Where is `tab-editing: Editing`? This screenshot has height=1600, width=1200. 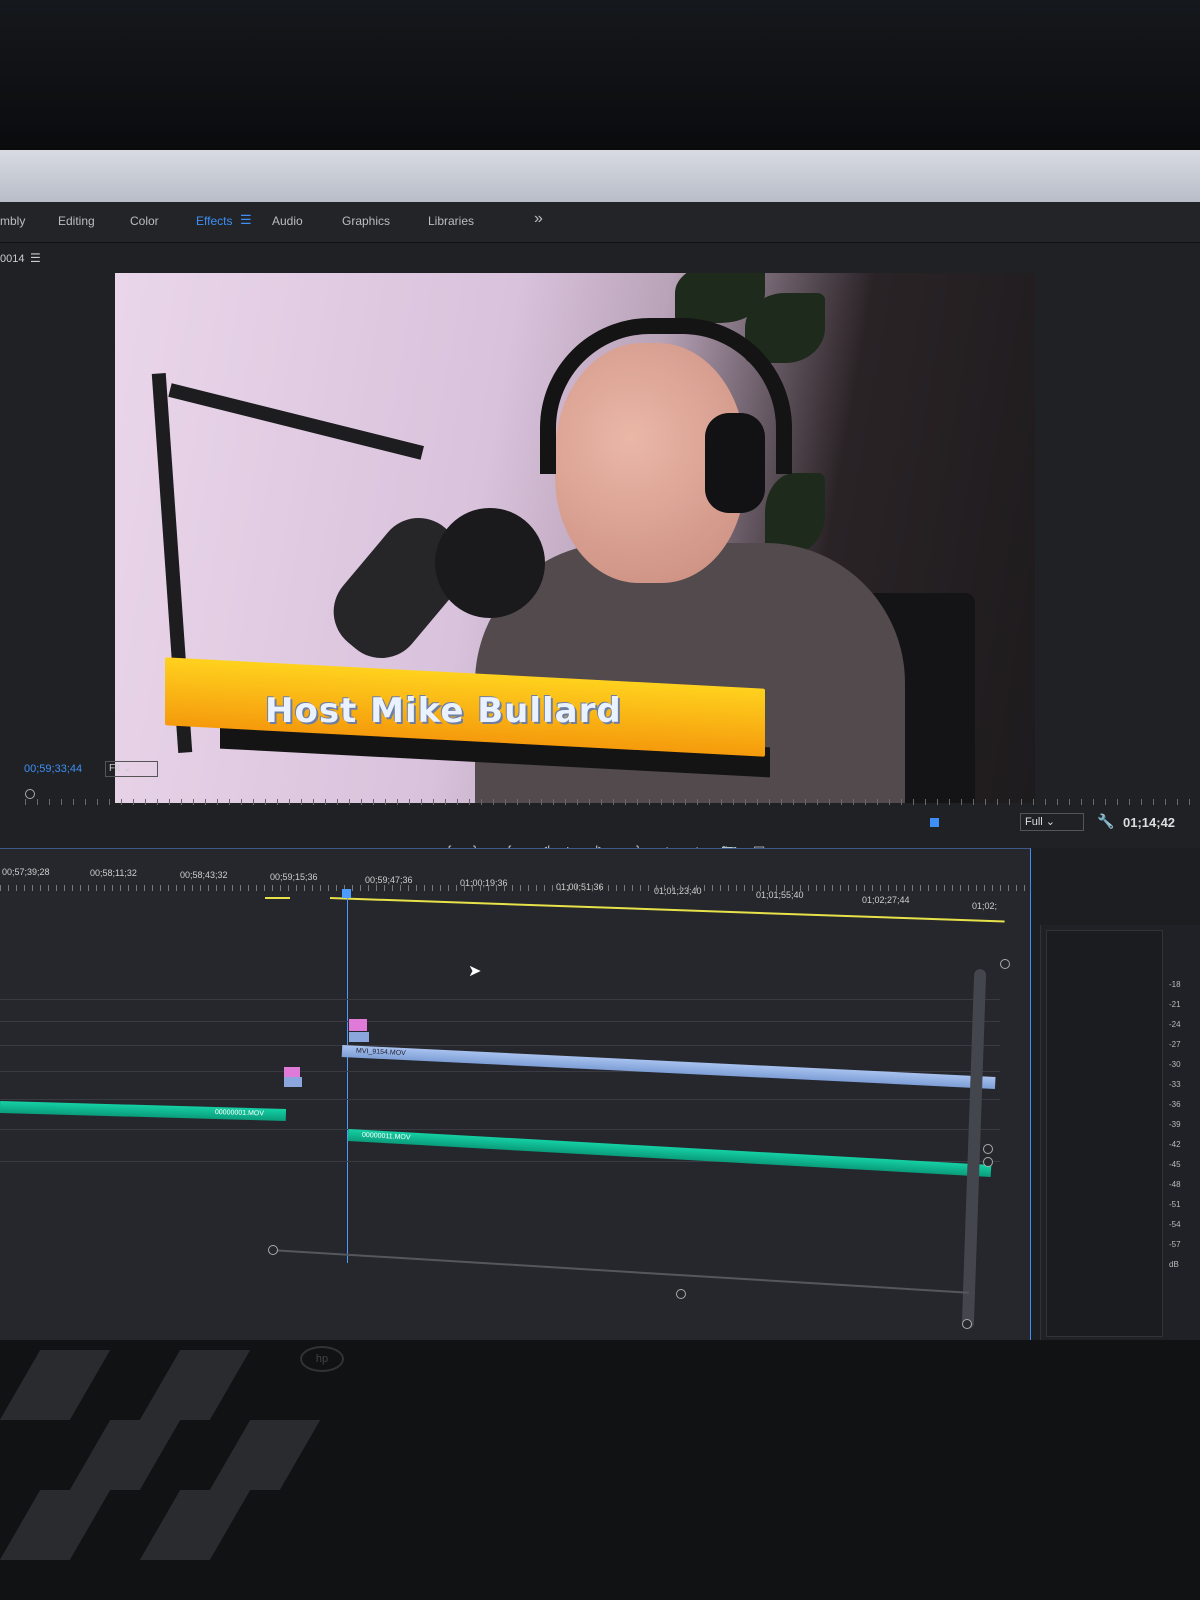
tab-editing: Editing is located at coordinates (76, 221).